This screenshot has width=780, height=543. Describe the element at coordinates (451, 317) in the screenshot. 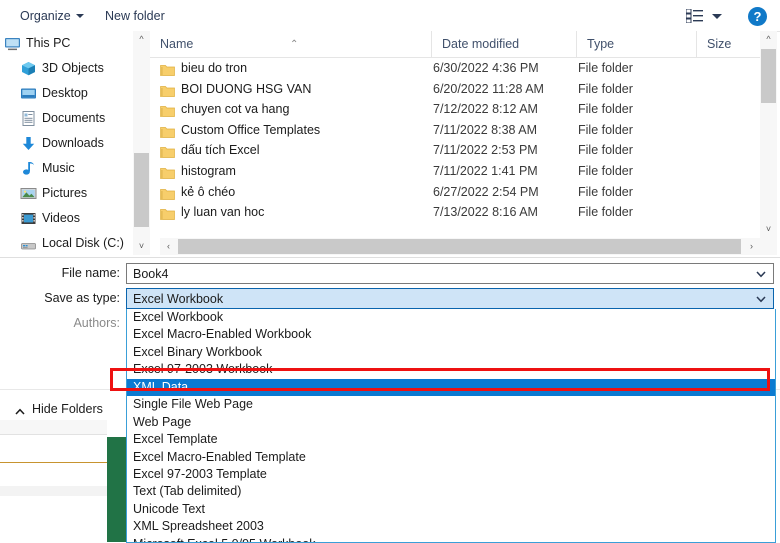

I see `dropdown-option: Excel Workbook` at that location.